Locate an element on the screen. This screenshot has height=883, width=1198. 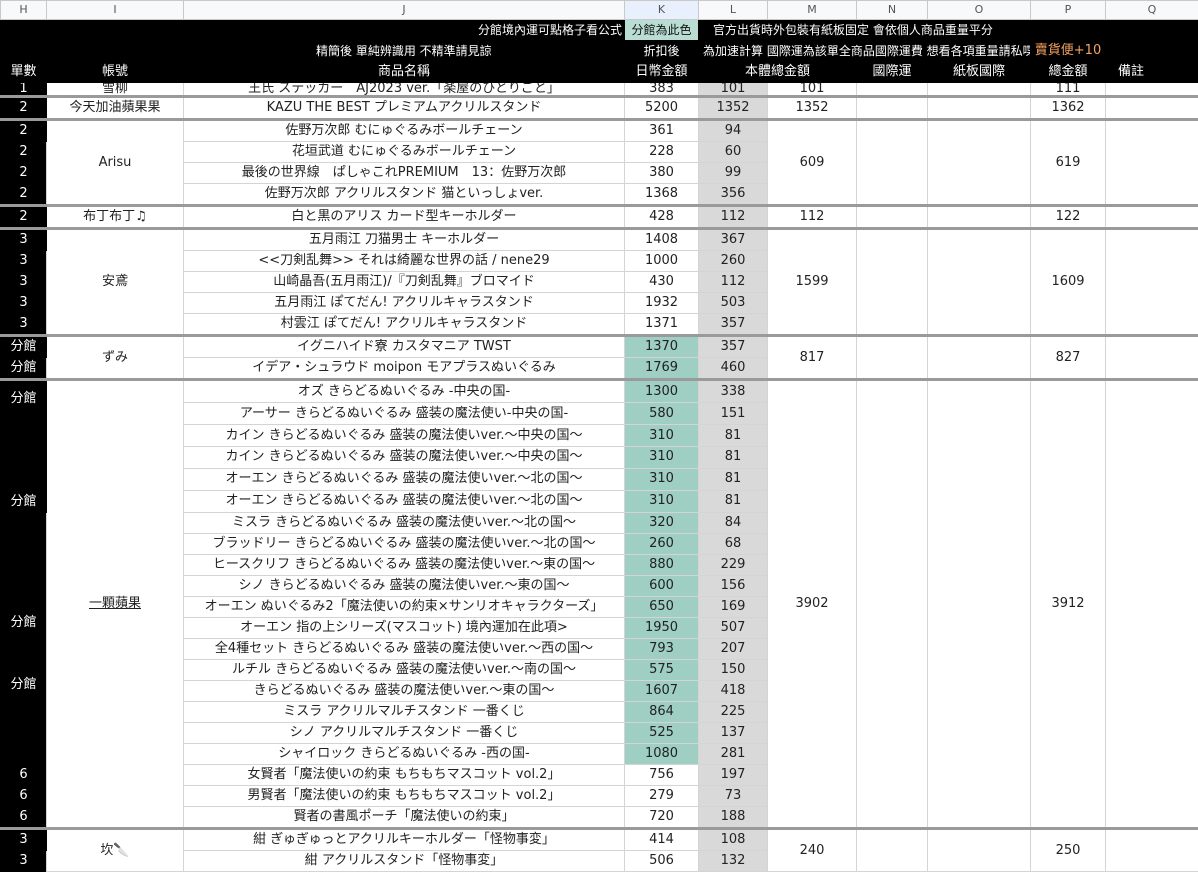
body-amount-cell: 112 is located at coordinates (733, 282).